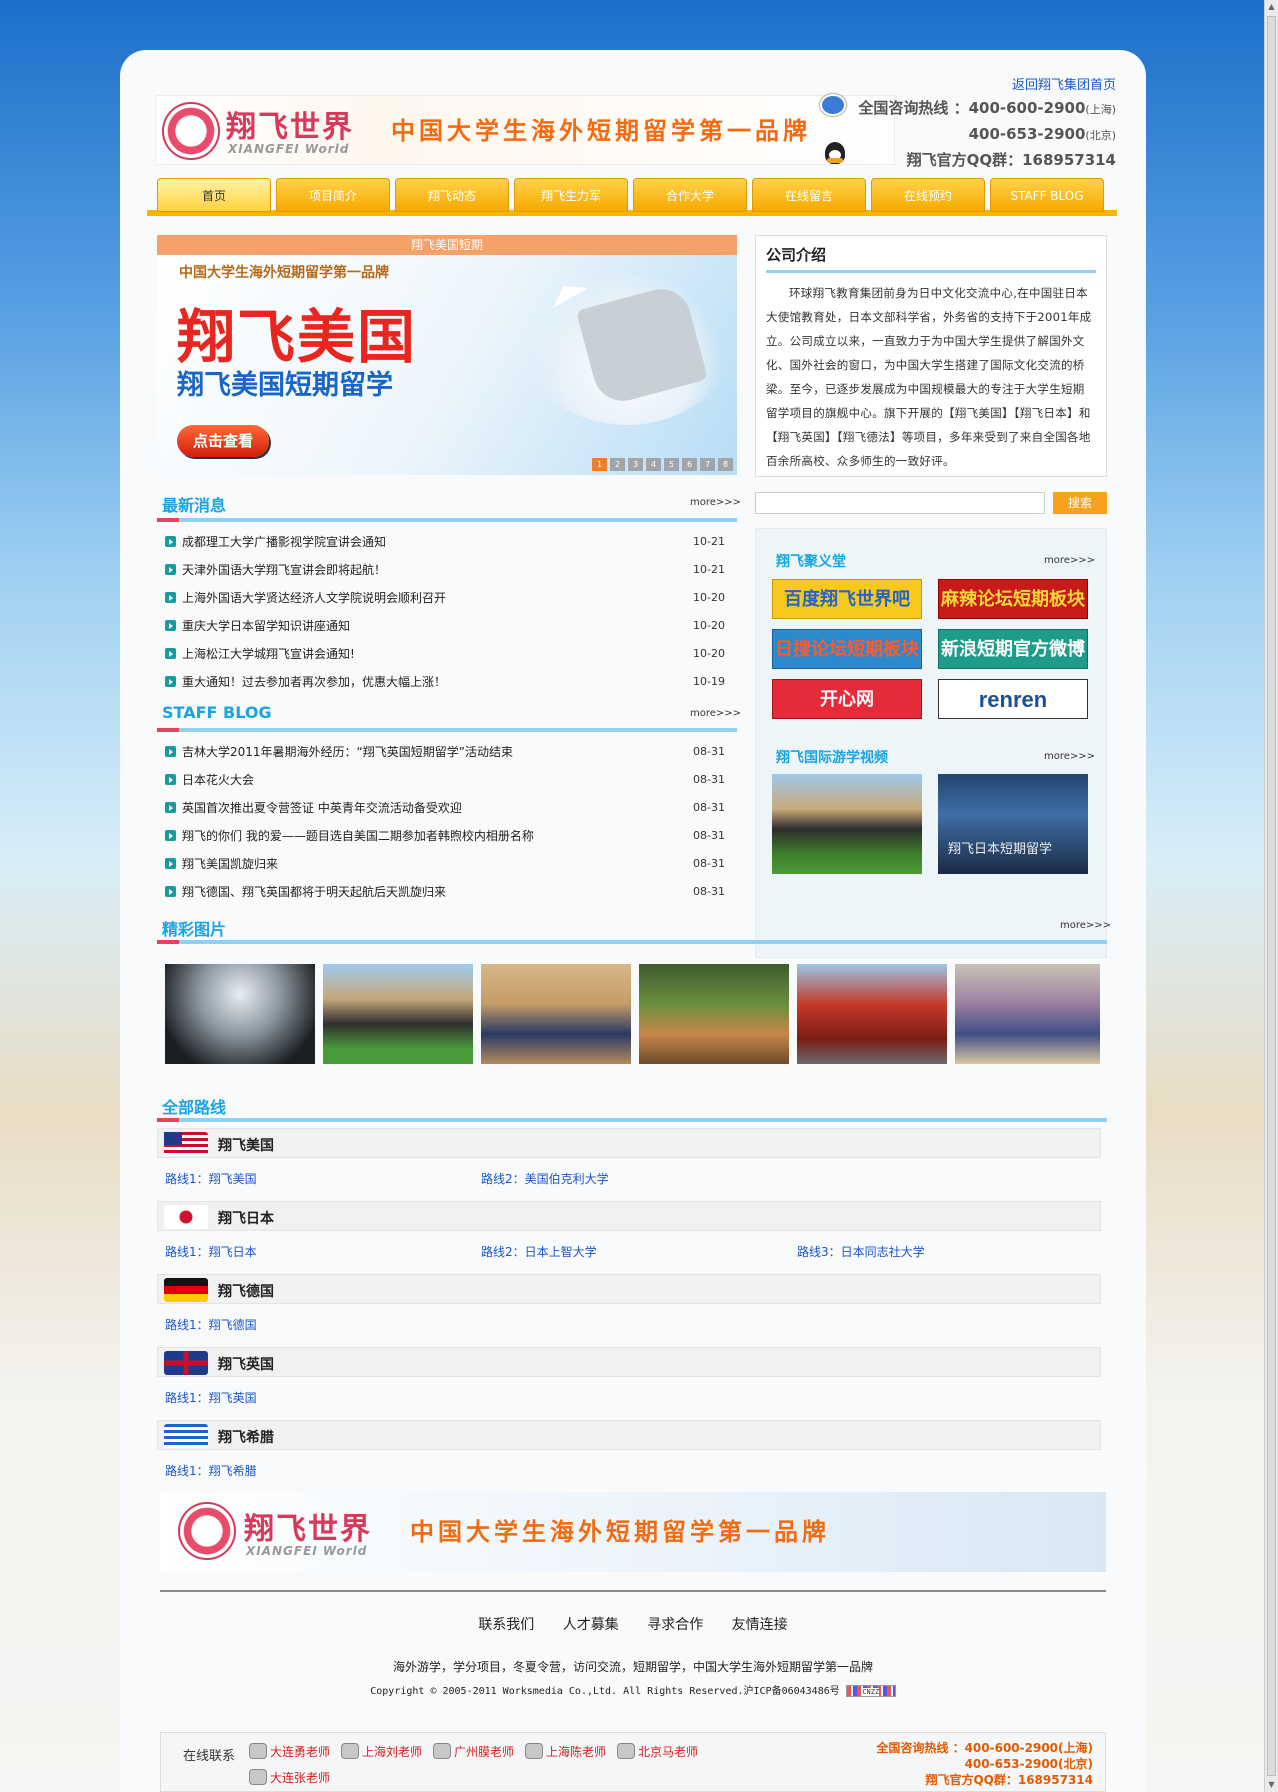  Describe the element at coordinates (1069, 756) in the screenshot. I see `video-more-link: more>>>` at that location.